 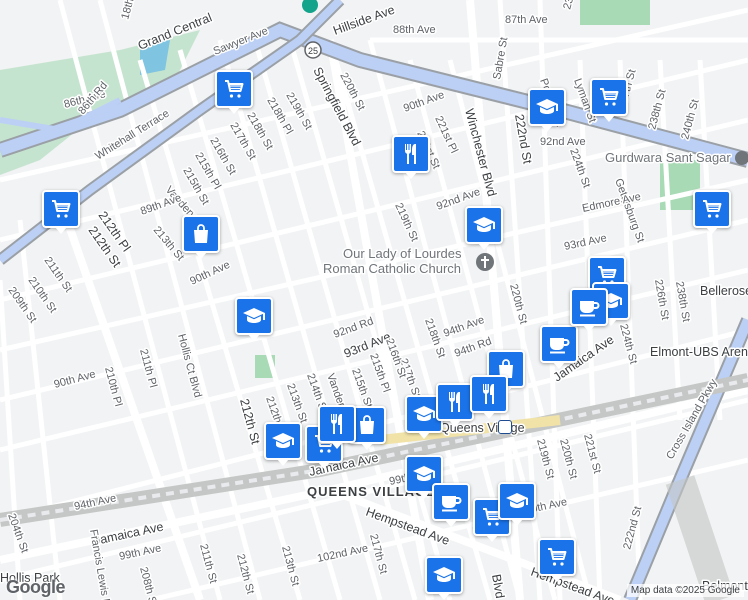 What do you see at coordinates (699, 352) in the screenshot?
I see `svg-text: Elmont-UBS Arena` at bounding box center [699, 352].